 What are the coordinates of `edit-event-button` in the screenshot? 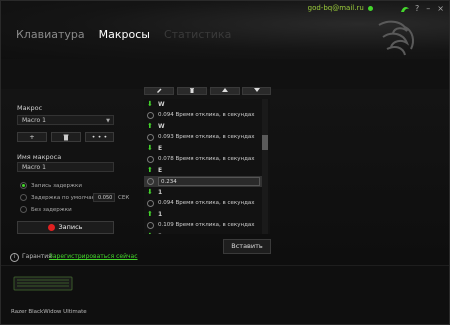 It's located at (159, 91).